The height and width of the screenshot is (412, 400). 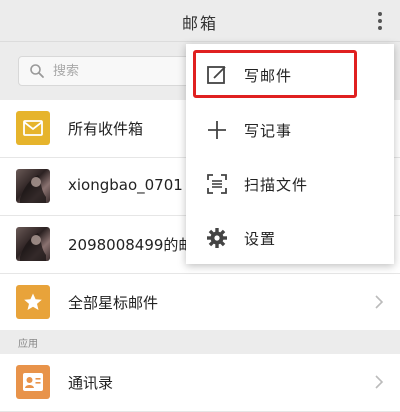 I want to click on menu-item-new-note: 写记事, so click(x=290, y=129).